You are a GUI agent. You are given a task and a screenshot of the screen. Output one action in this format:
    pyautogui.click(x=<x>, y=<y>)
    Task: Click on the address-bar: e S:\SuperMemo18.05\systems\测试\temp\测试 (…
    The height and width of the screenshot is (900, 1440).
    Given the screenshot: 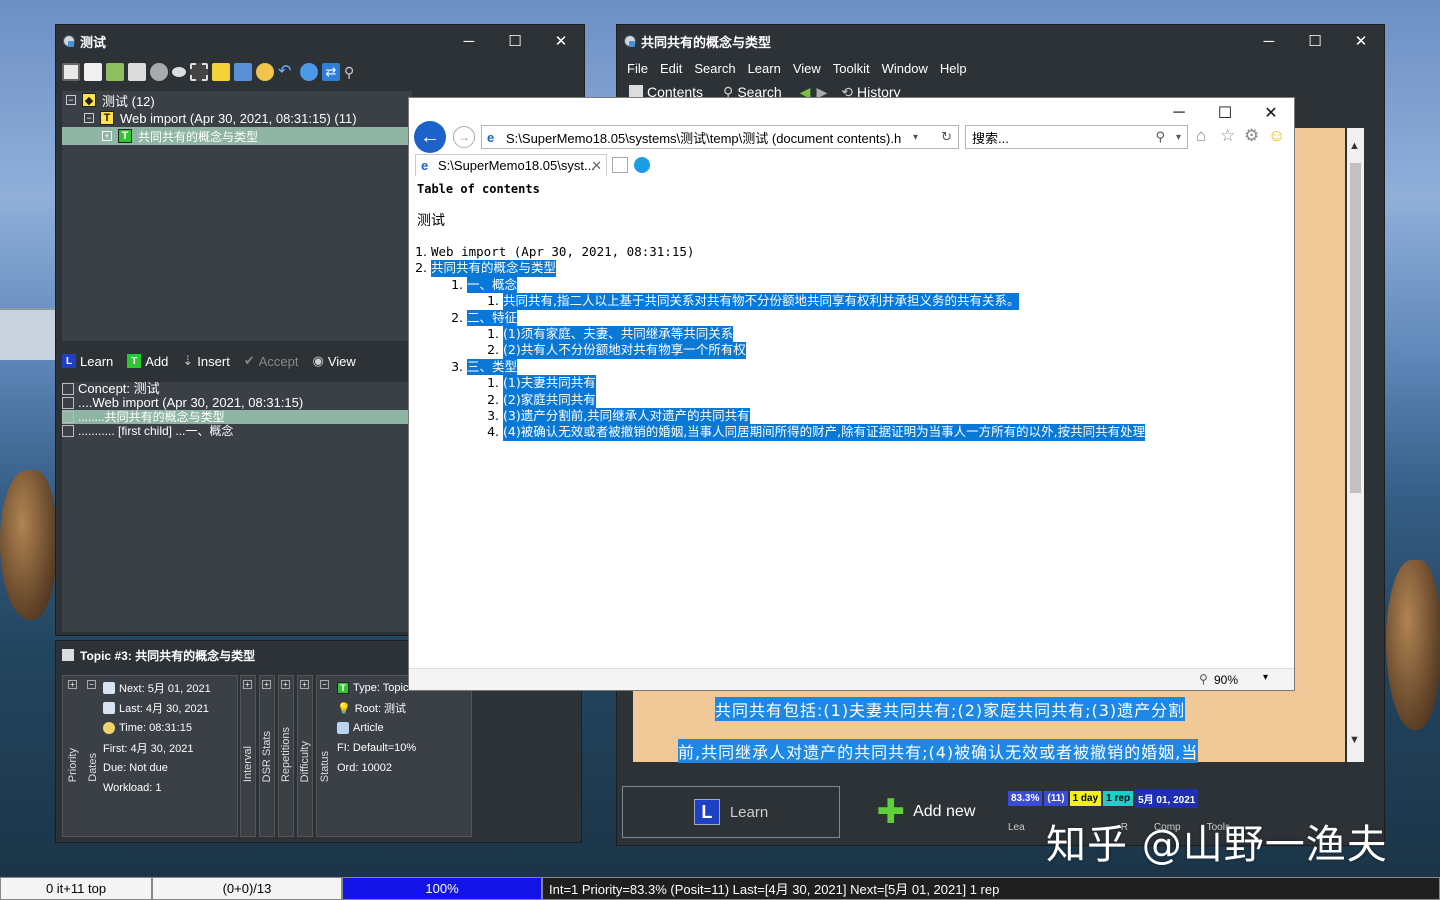 What is the action you would take?
    pyautogui.click(x=720, y=137)
    